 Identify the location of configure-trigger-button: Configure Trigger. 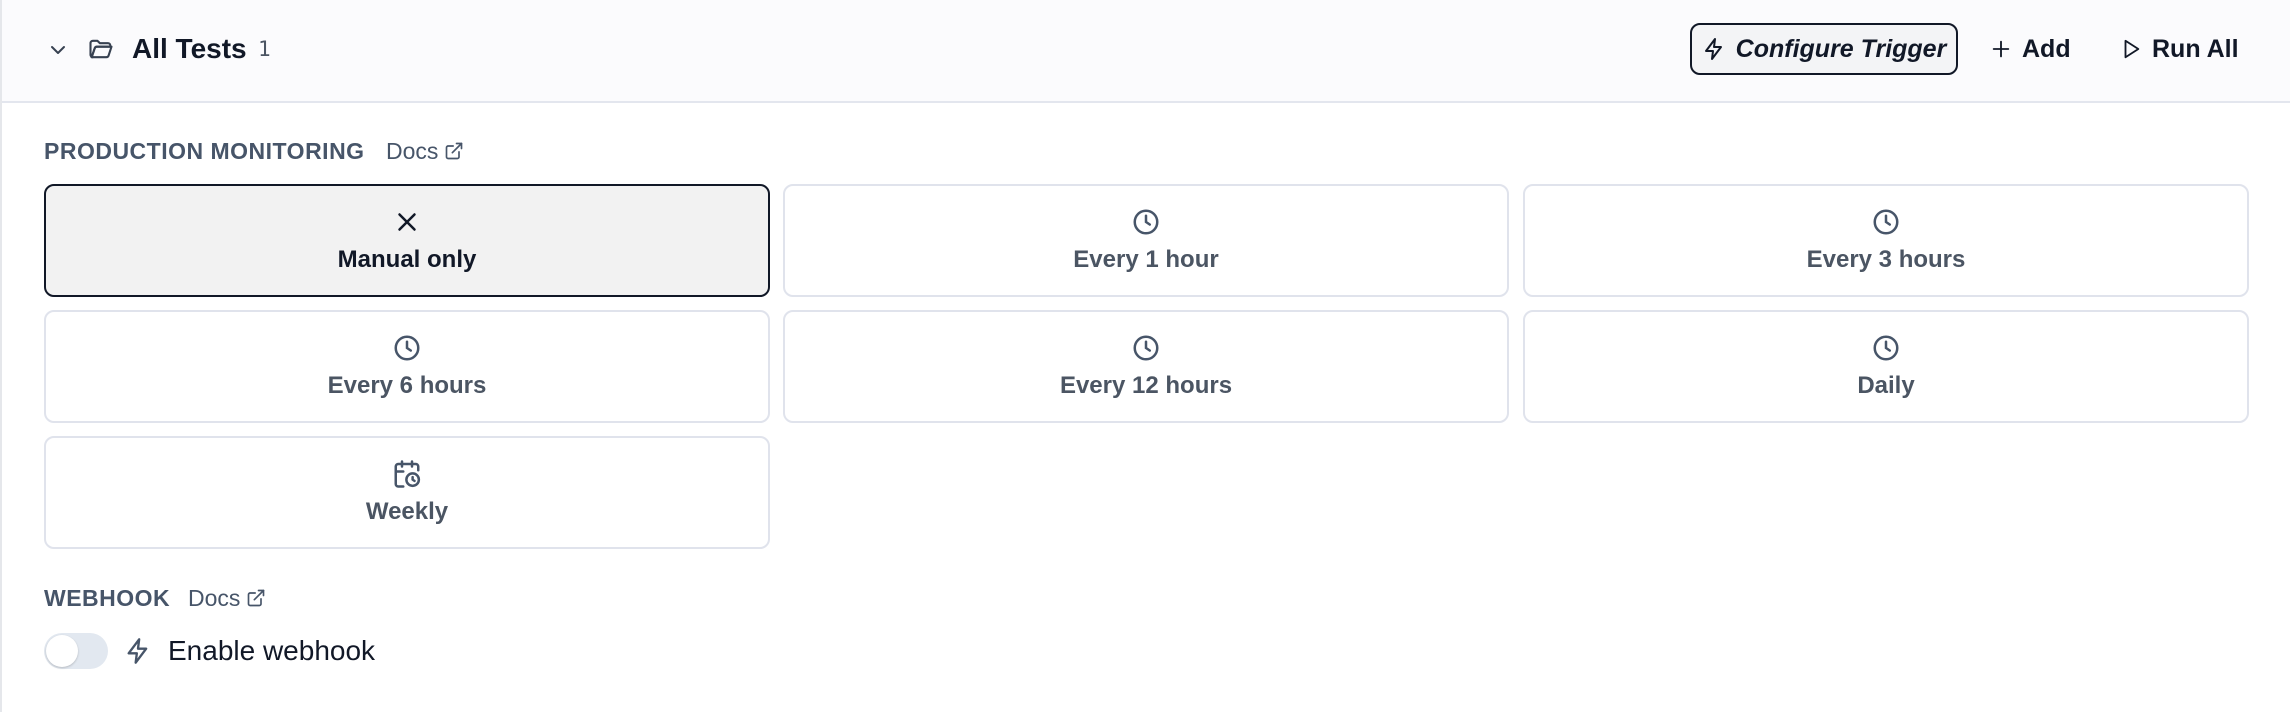
(1824, 49).